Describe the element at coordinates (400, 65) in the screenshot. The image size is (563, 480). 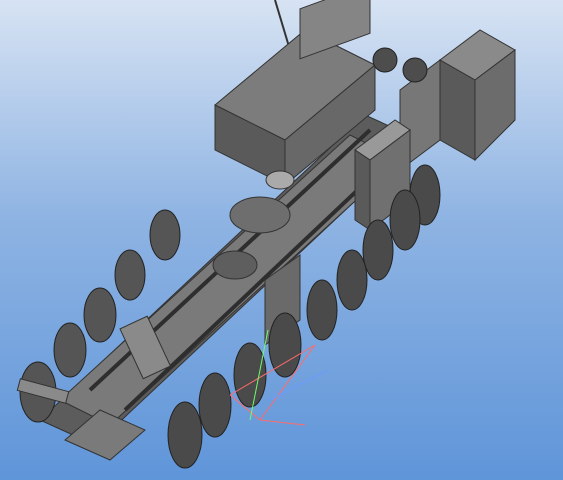
I see `fan-assembly` at that location.